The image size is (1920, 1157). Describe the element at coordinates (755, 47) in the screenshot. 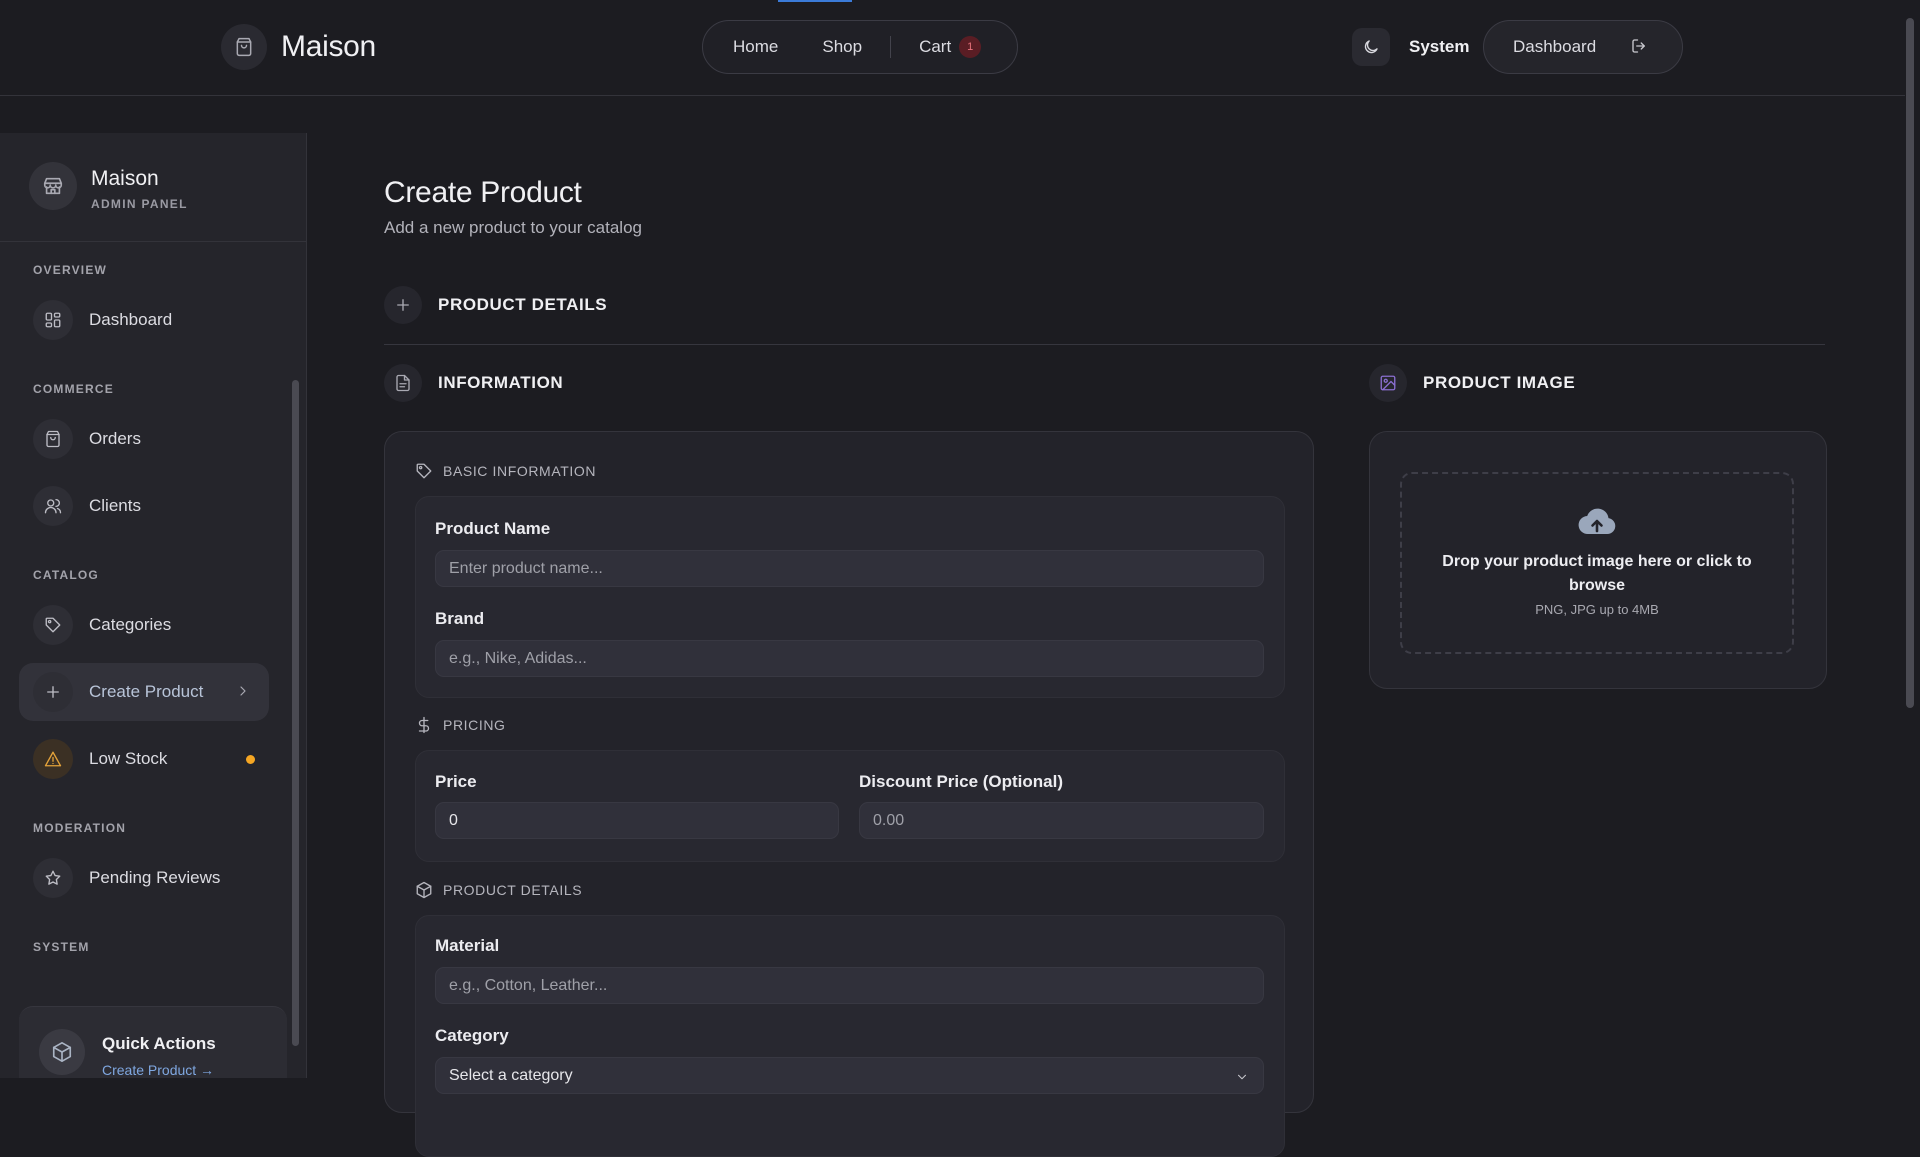

I see `nav-home-link: Home` at that location.